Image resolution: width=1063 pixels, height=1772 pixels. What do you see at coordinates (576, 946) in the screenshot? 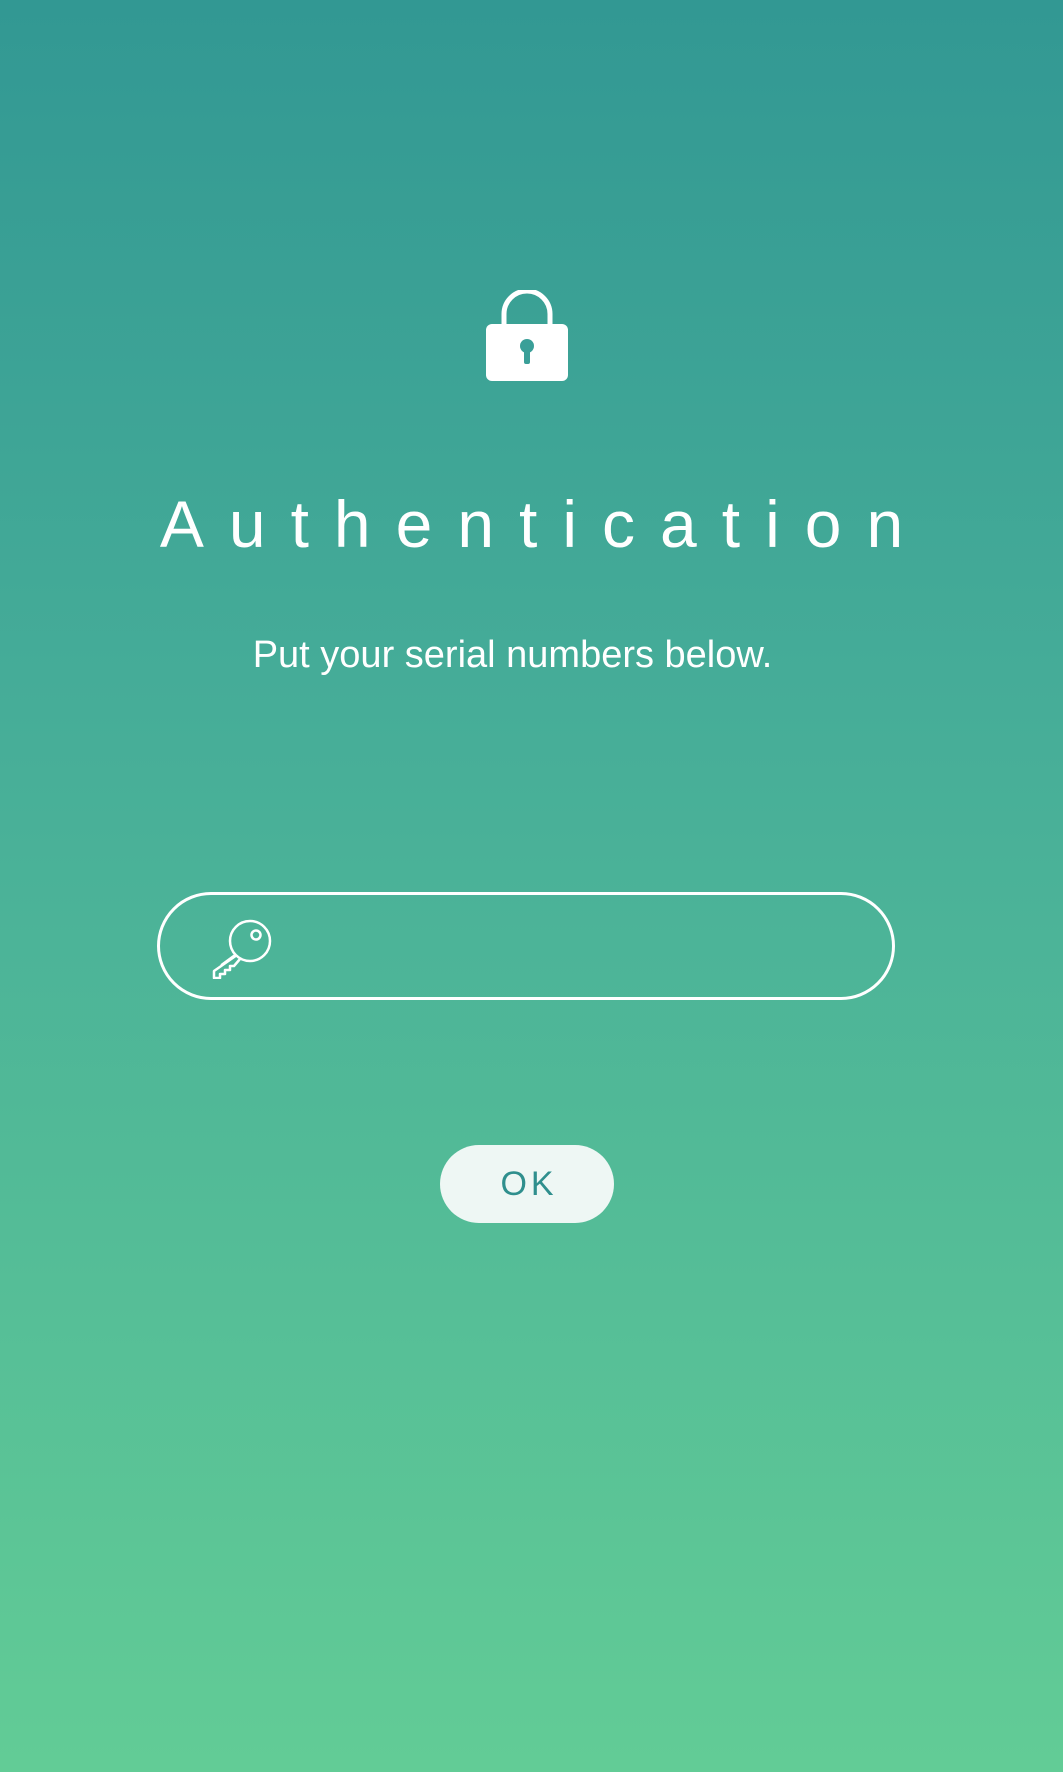
I see `serial-number-input` at bounding box center [576, 946].